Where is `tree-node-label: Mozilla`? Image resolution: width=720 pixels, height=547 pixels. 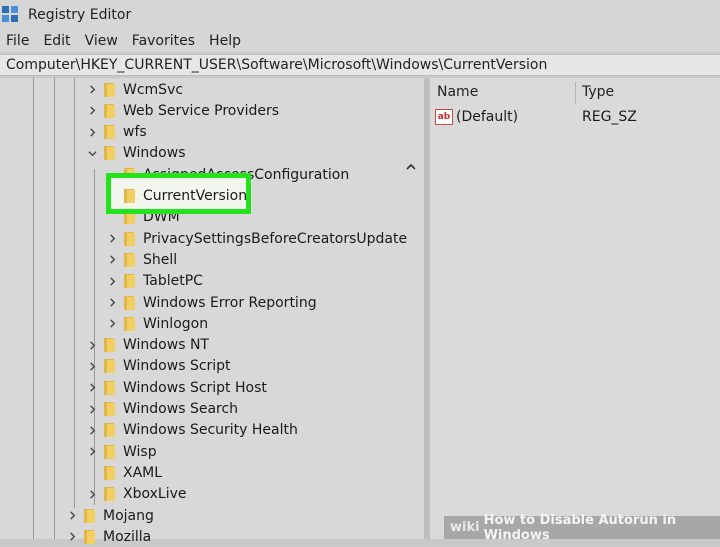 tree-node-label: Mozilla is located at coordinates (127, 536).